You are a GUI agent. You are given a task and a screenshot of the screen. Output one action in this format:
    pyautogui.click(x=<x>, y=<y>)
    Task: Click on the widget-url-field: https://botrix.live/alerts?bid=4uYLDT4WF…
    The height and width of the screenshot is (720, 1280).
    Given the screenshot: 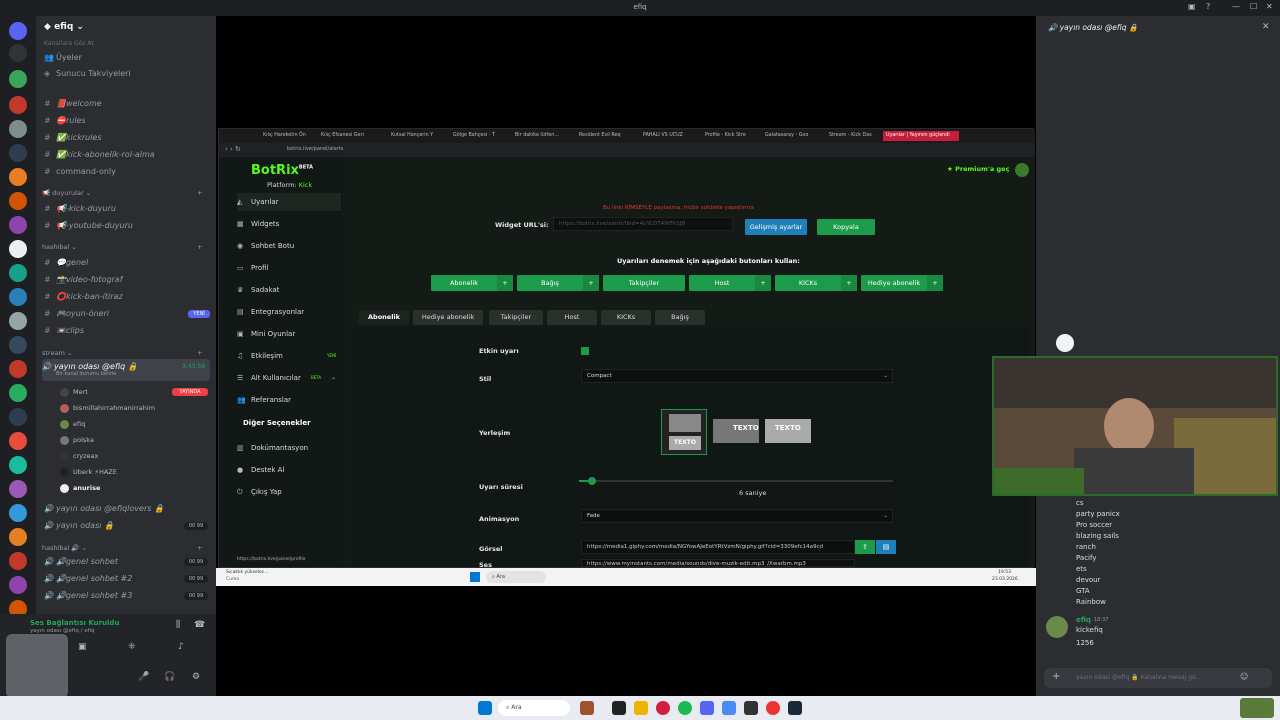 What is the action you would take?
    pyautogui.click(x=643, y=224)
    